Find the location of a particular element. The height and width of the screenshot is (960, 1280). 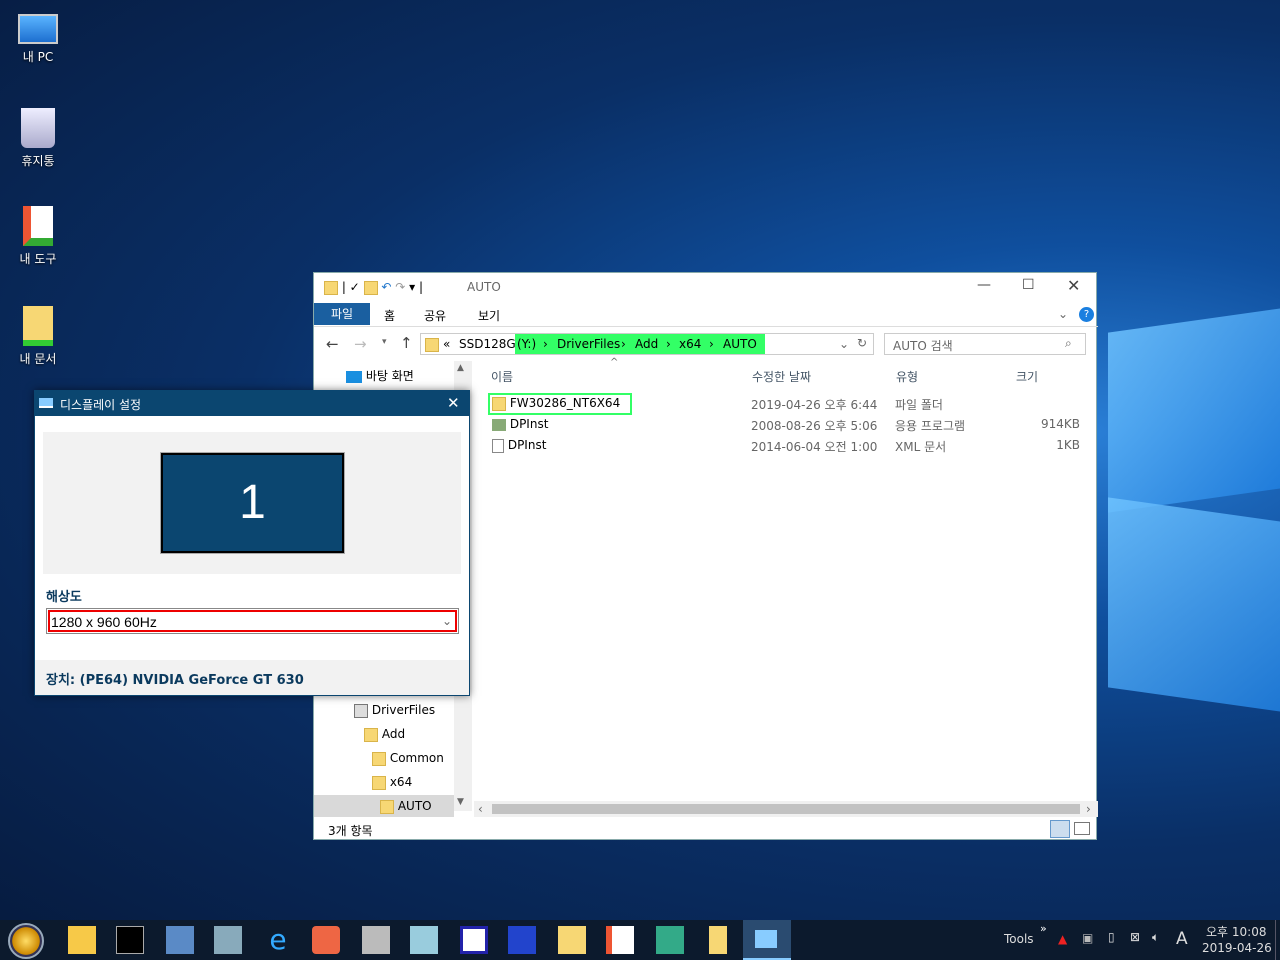

taskbar-cmd-icon is located at coordinates (130, 940).